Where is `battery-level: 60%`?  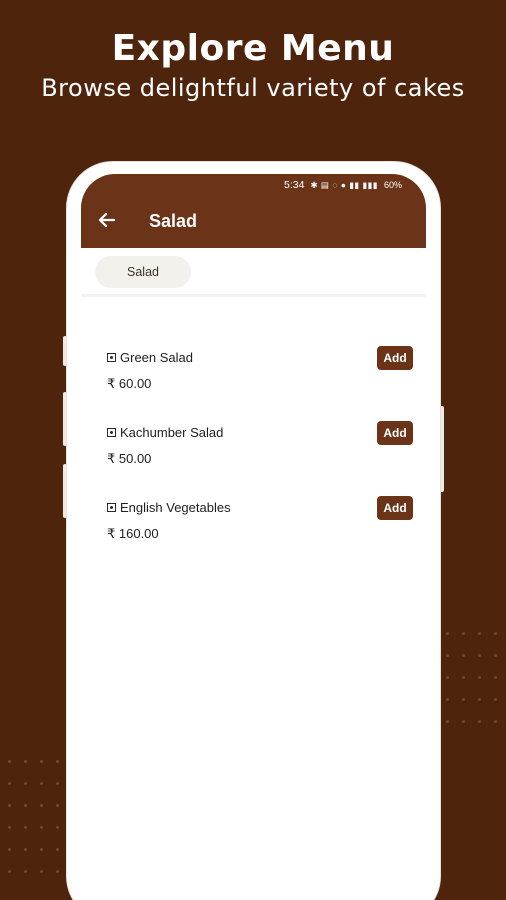 battery-level: 60% is located at coordinates (392, 185).